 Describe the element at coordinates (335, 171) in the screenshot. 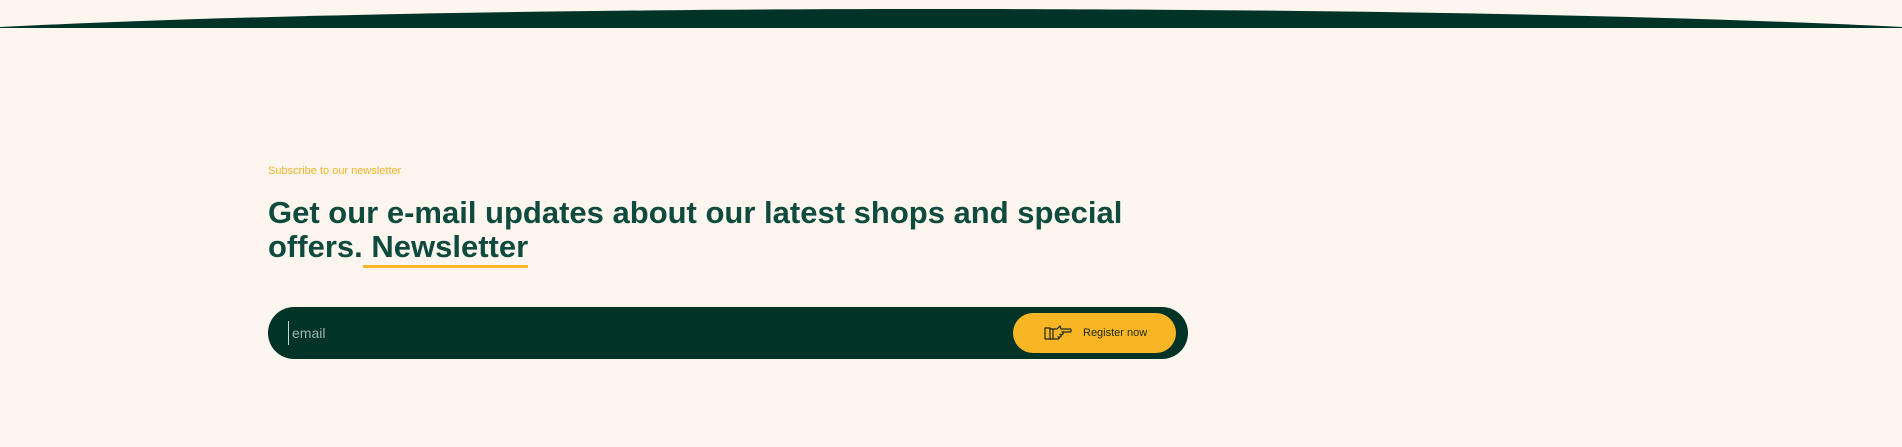

I see `newsletter-eyebrow: Subscribe to our newsletter` at that location.